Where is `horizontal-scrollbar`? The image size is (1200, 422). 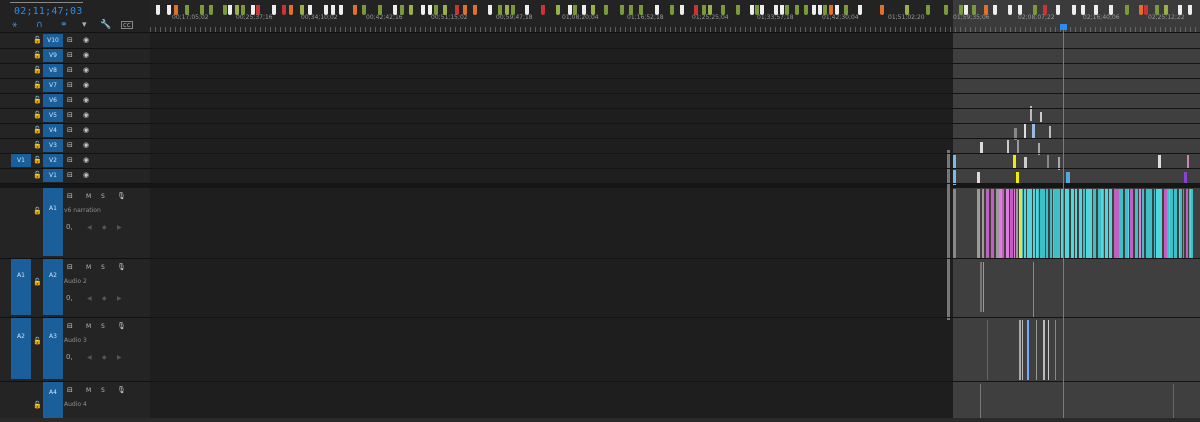 horizontal-scrollbar is located at coordinates (600, 420).